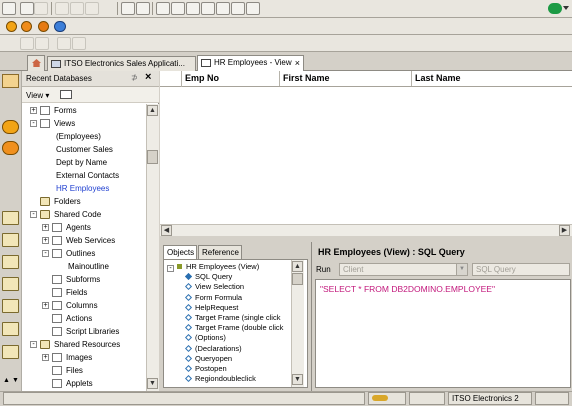  I want to click on object-item: (Options), so click(238, 338).